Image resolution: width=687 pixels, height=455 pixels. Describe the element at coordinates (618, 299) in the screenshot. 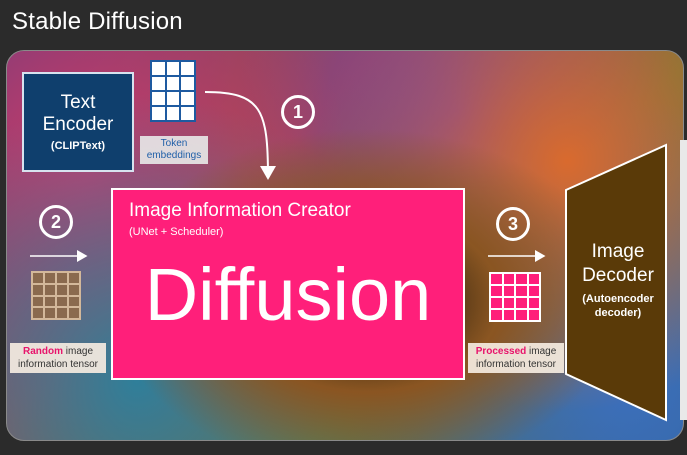

I see `decoder-sub-line1: (Autoencoder` at that location.